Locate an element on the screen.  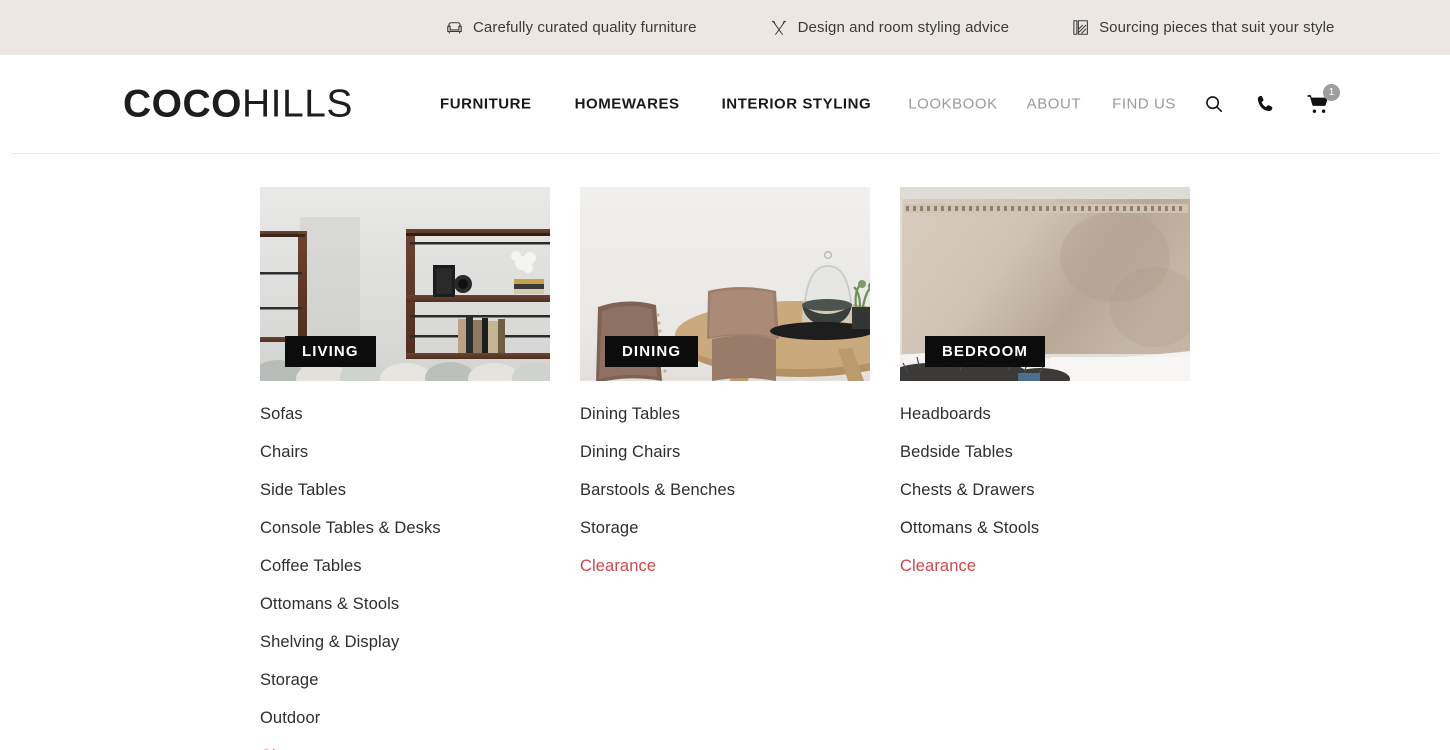
armchair-icon is located at coordinates (454, 27).